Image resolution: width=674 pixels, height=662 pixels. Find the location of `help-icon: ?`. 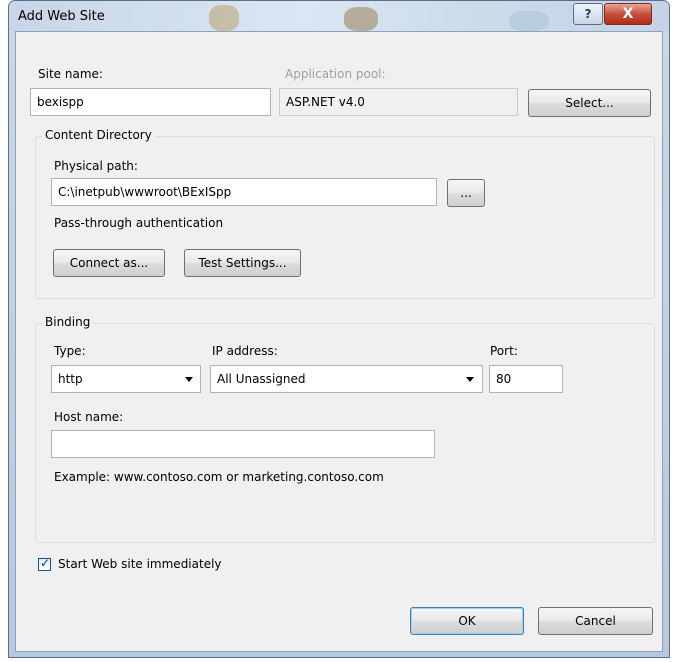

help-icon: ? is located at coordinates (588, 14).